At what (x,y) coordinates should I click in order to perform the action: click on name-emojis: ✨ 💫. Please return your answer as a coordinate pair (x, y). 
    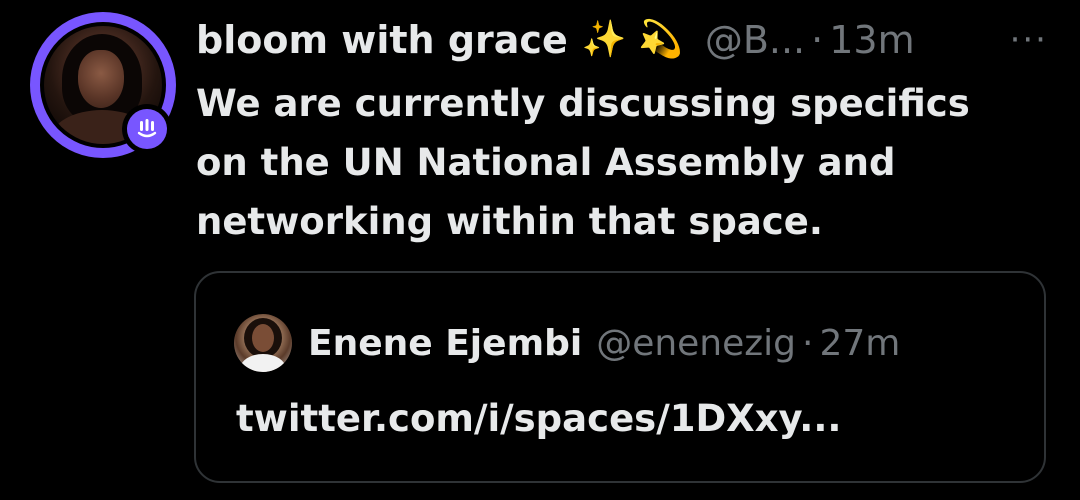
    Looking at the image, I should click on (632, 39).